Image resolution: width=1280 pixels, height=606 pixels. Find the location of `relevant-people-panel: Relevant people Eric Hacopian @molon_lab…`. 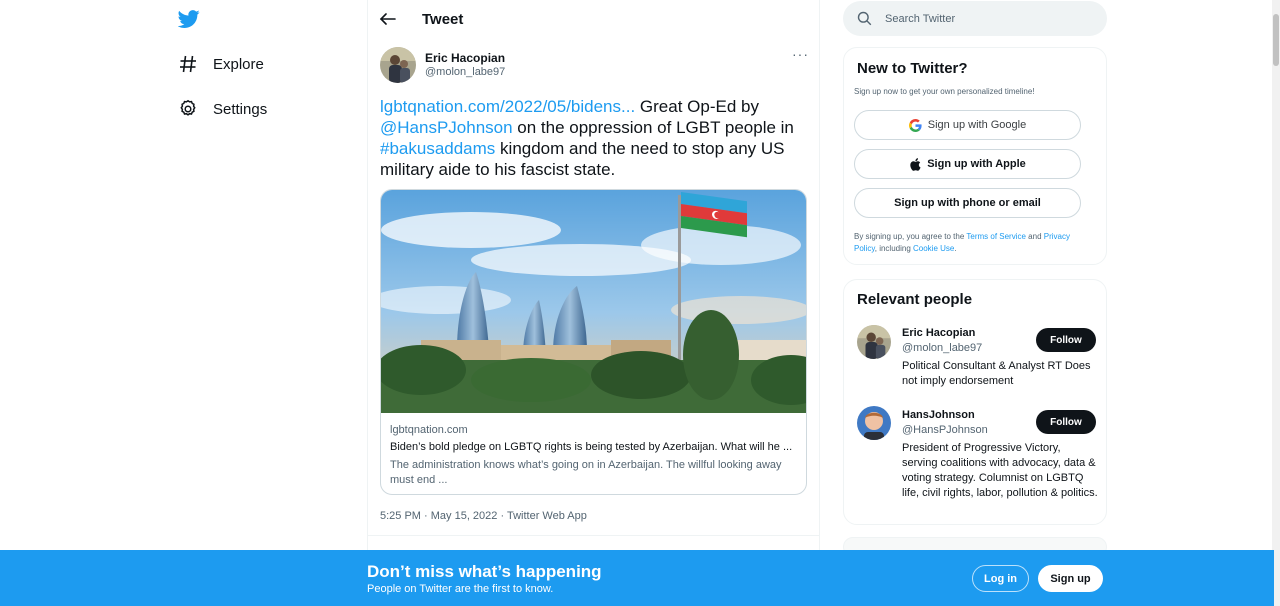

relevant-people-panel: Relevant people Eric Hacopian @molon_lab… is located at coordinates (975, 402).